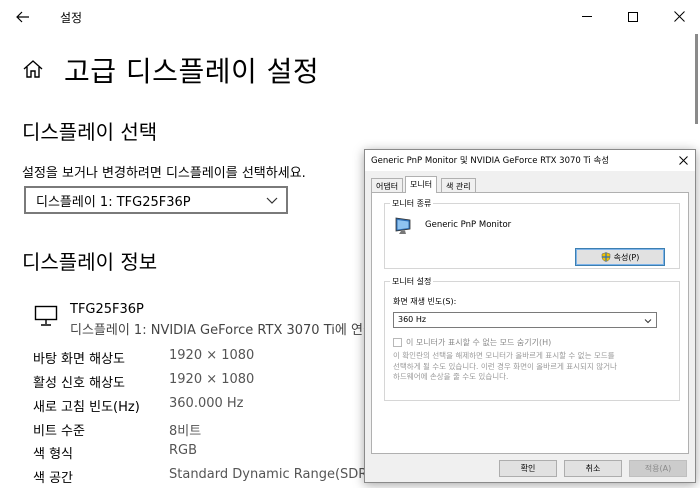  I want to click on display-info-heading: 디스플레이 정보, so click(90, 262).